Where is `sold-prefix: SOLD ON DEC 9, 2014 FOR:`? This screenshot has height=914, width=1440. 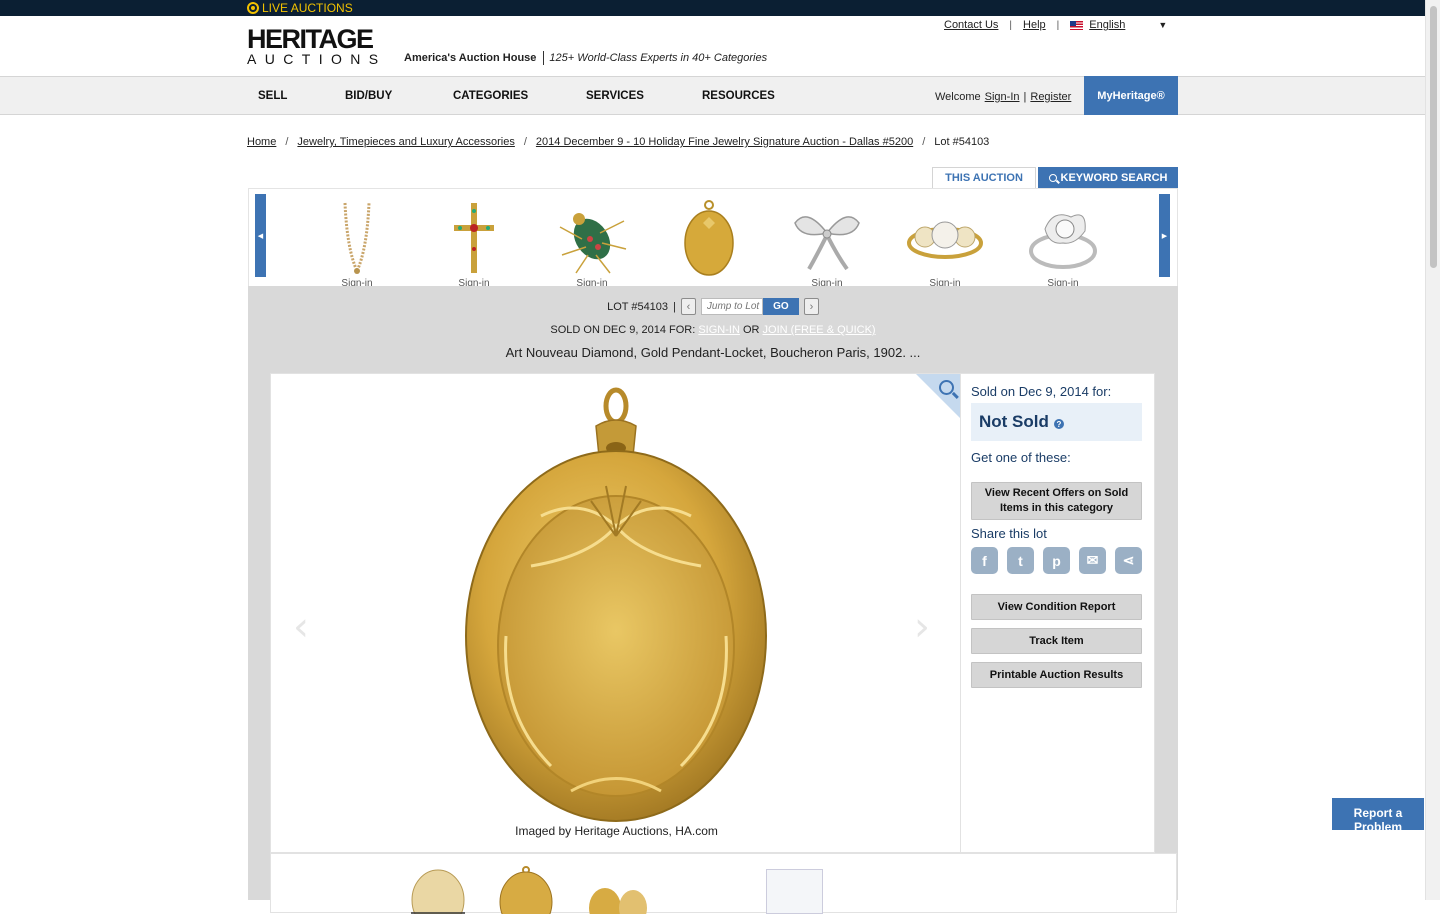 sold-prefix: SOLD ON DEC 9, 2014 FOR: is located at coordinates (623, 330).